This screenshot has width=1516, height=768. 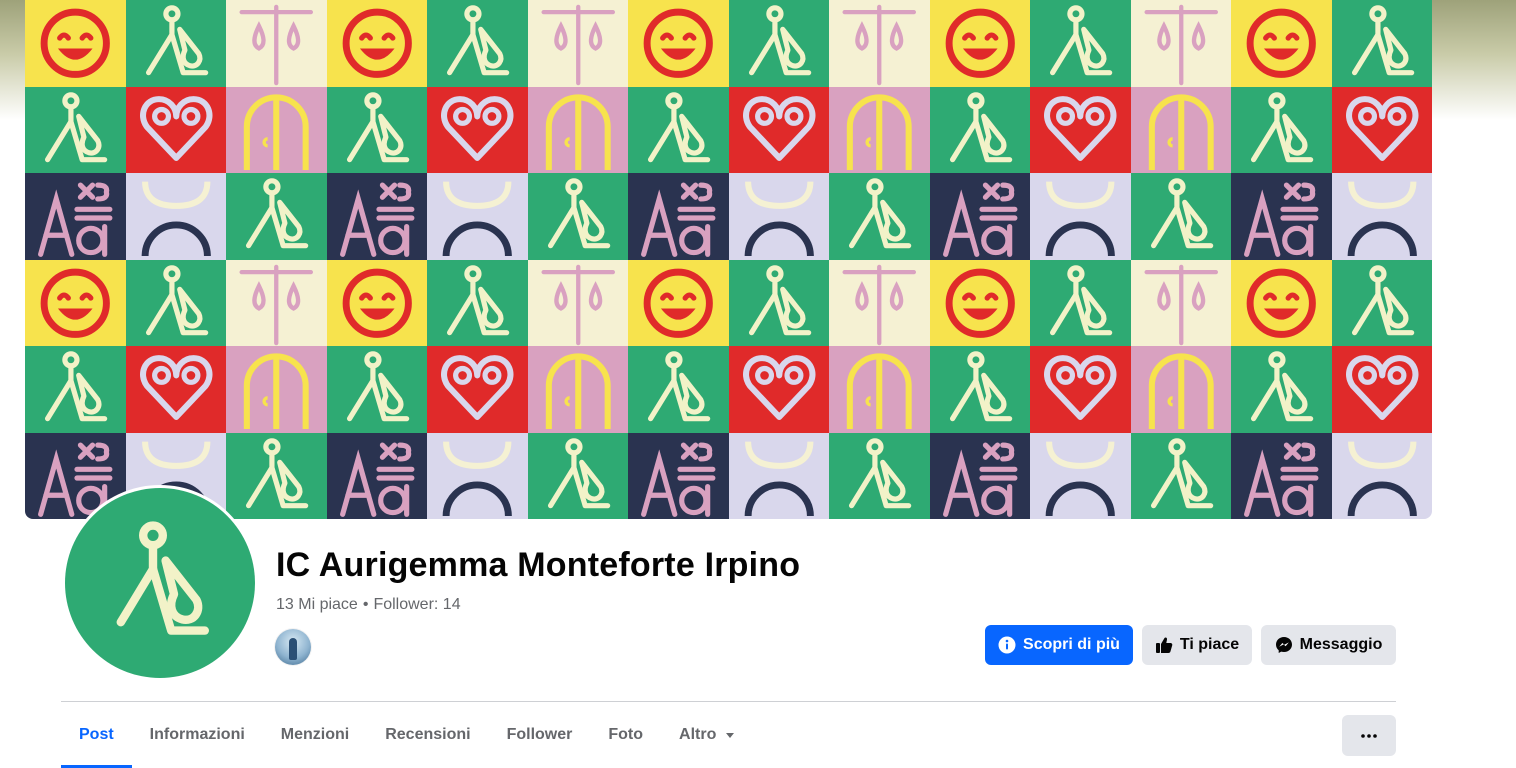 I want to click on tab-label: Menzioni, so click(x=315, y=734).